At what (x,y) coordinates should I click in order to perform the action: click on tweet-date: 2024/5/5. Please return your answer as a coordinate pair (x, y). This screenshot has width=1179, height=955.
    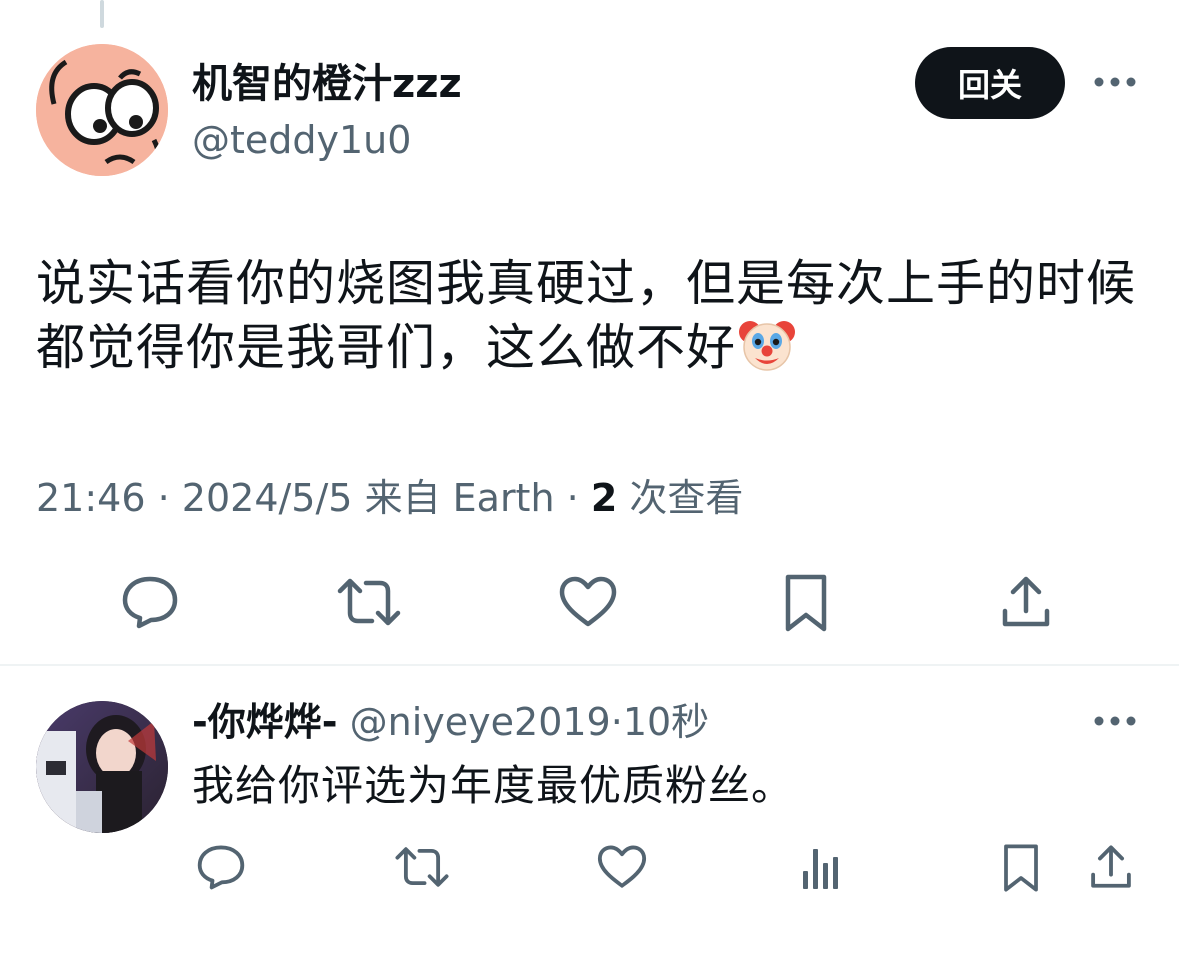
    Looking at the image, I should click on (267, 498).